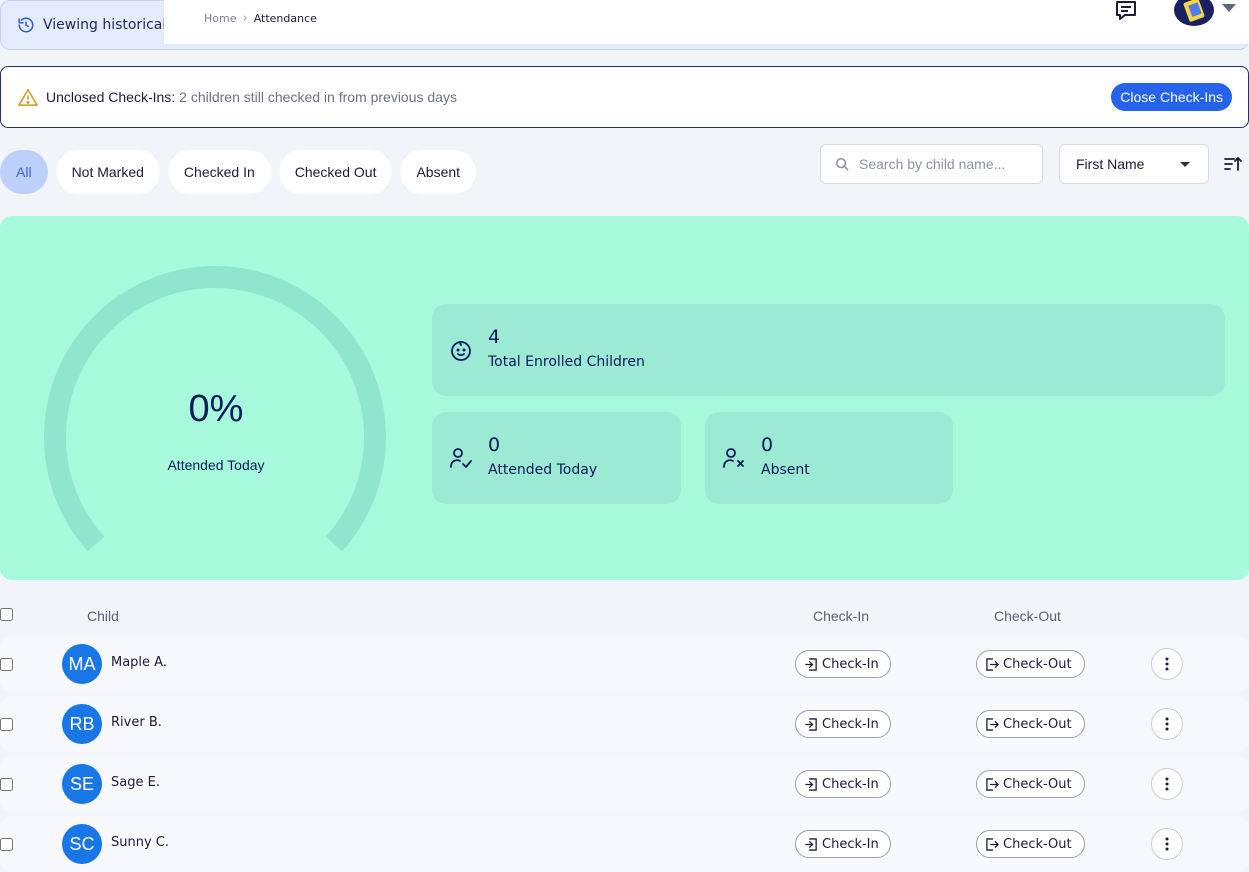 This screenshot has width=1249, height=872. What do you see at coordinates (733, 458) in the screenshot?
I see `user-x-icon` at bounding box center [733, 458].